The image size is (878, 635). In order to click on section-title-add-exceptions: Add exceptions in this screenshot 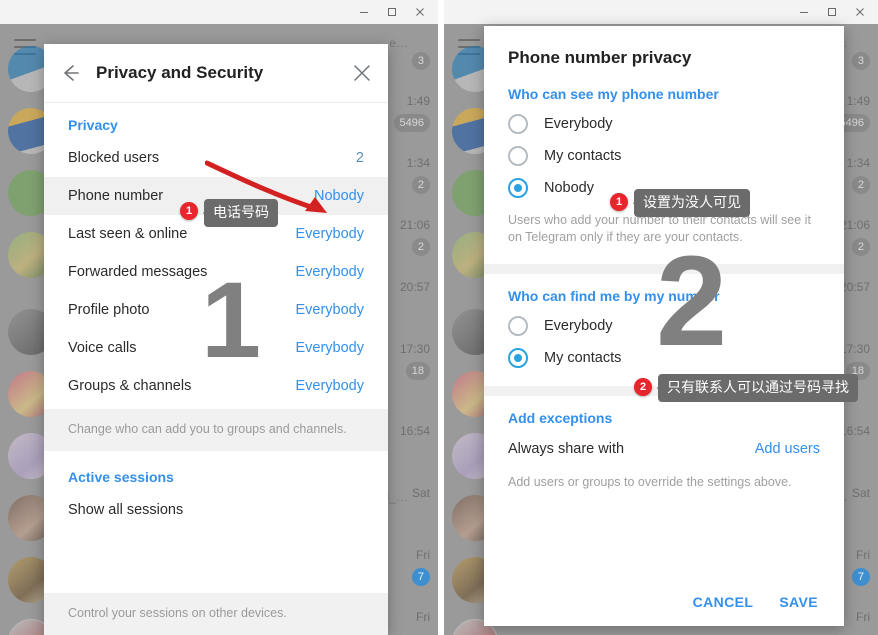, I will do `click(560, 418)`.